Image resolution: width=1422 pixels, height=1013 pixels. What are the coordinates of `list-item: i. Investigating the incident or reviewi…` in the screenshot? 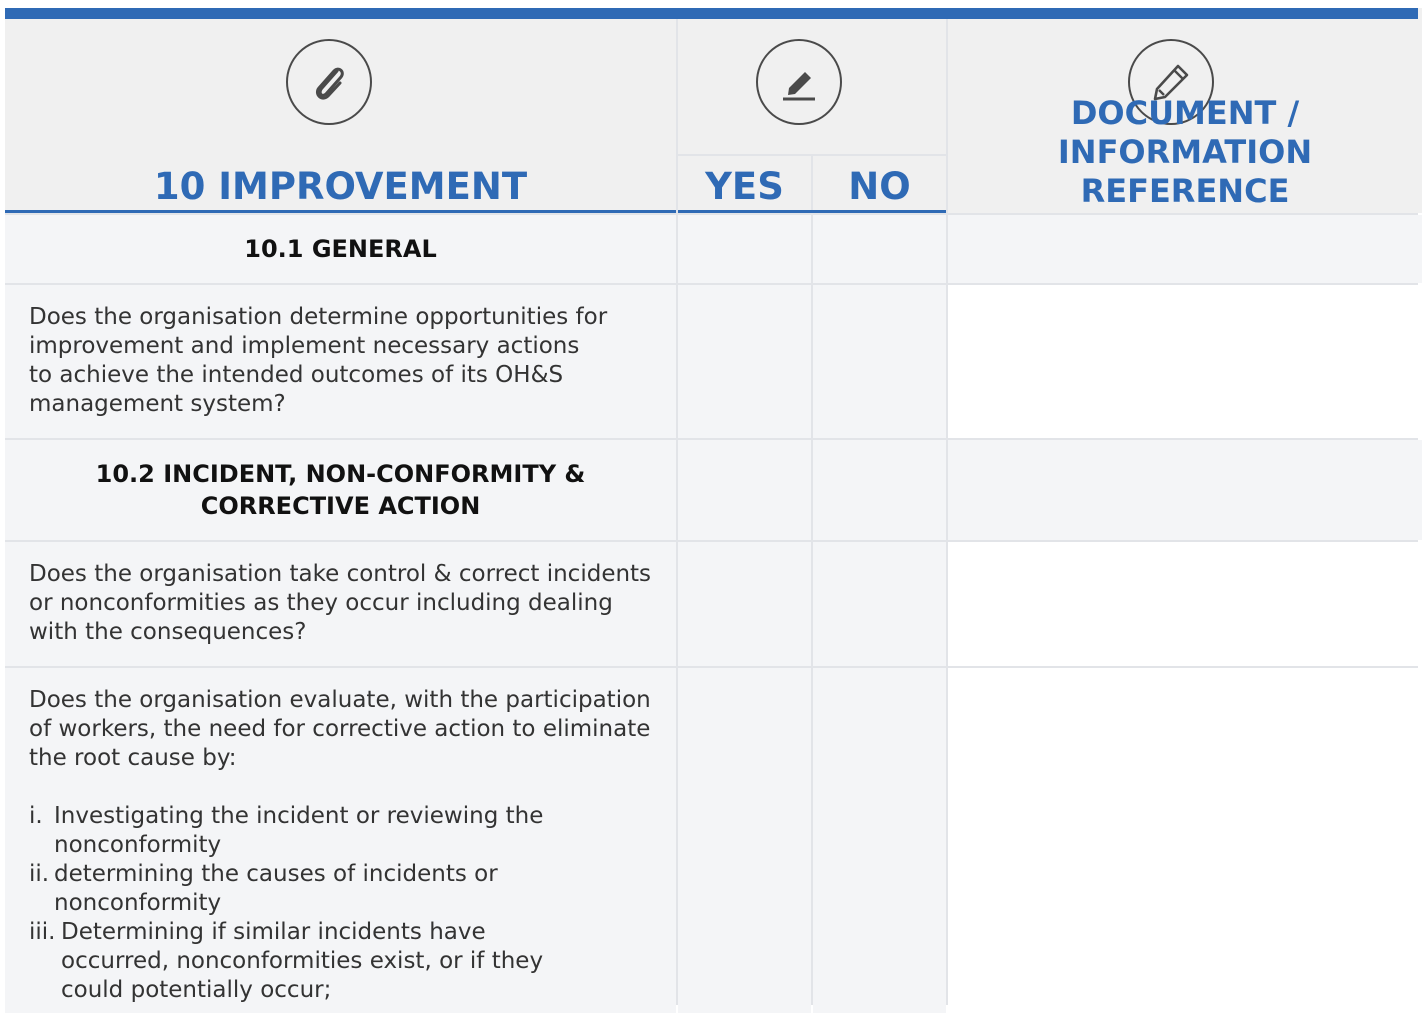 It's located at (309, 831).